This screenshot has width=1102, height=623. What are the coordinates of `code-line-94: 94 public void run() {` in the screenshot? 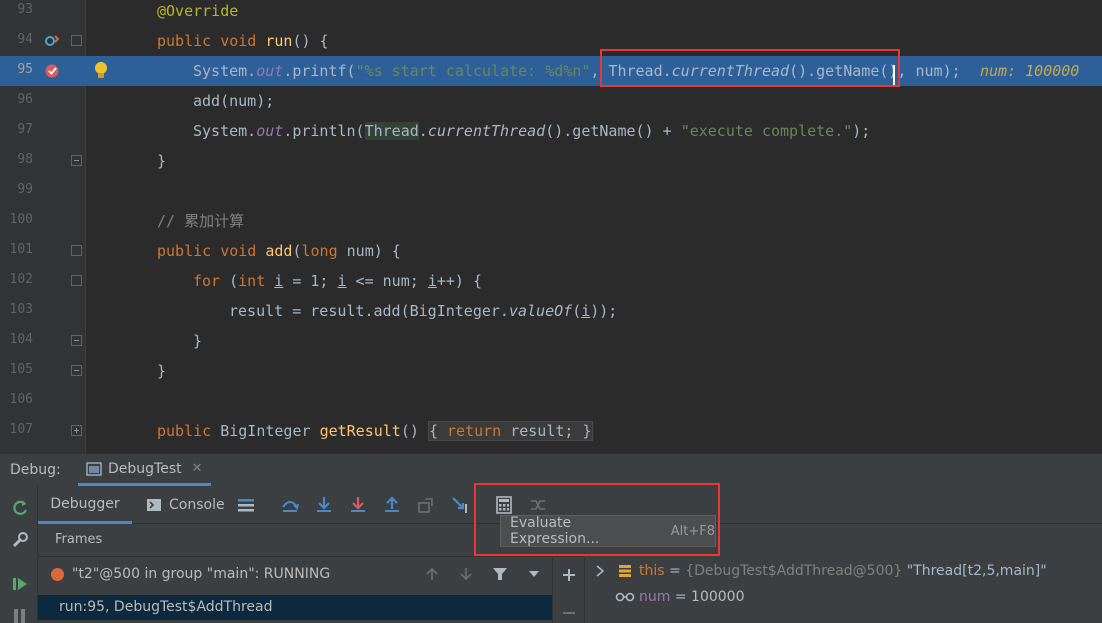 It's located at (551, 41).